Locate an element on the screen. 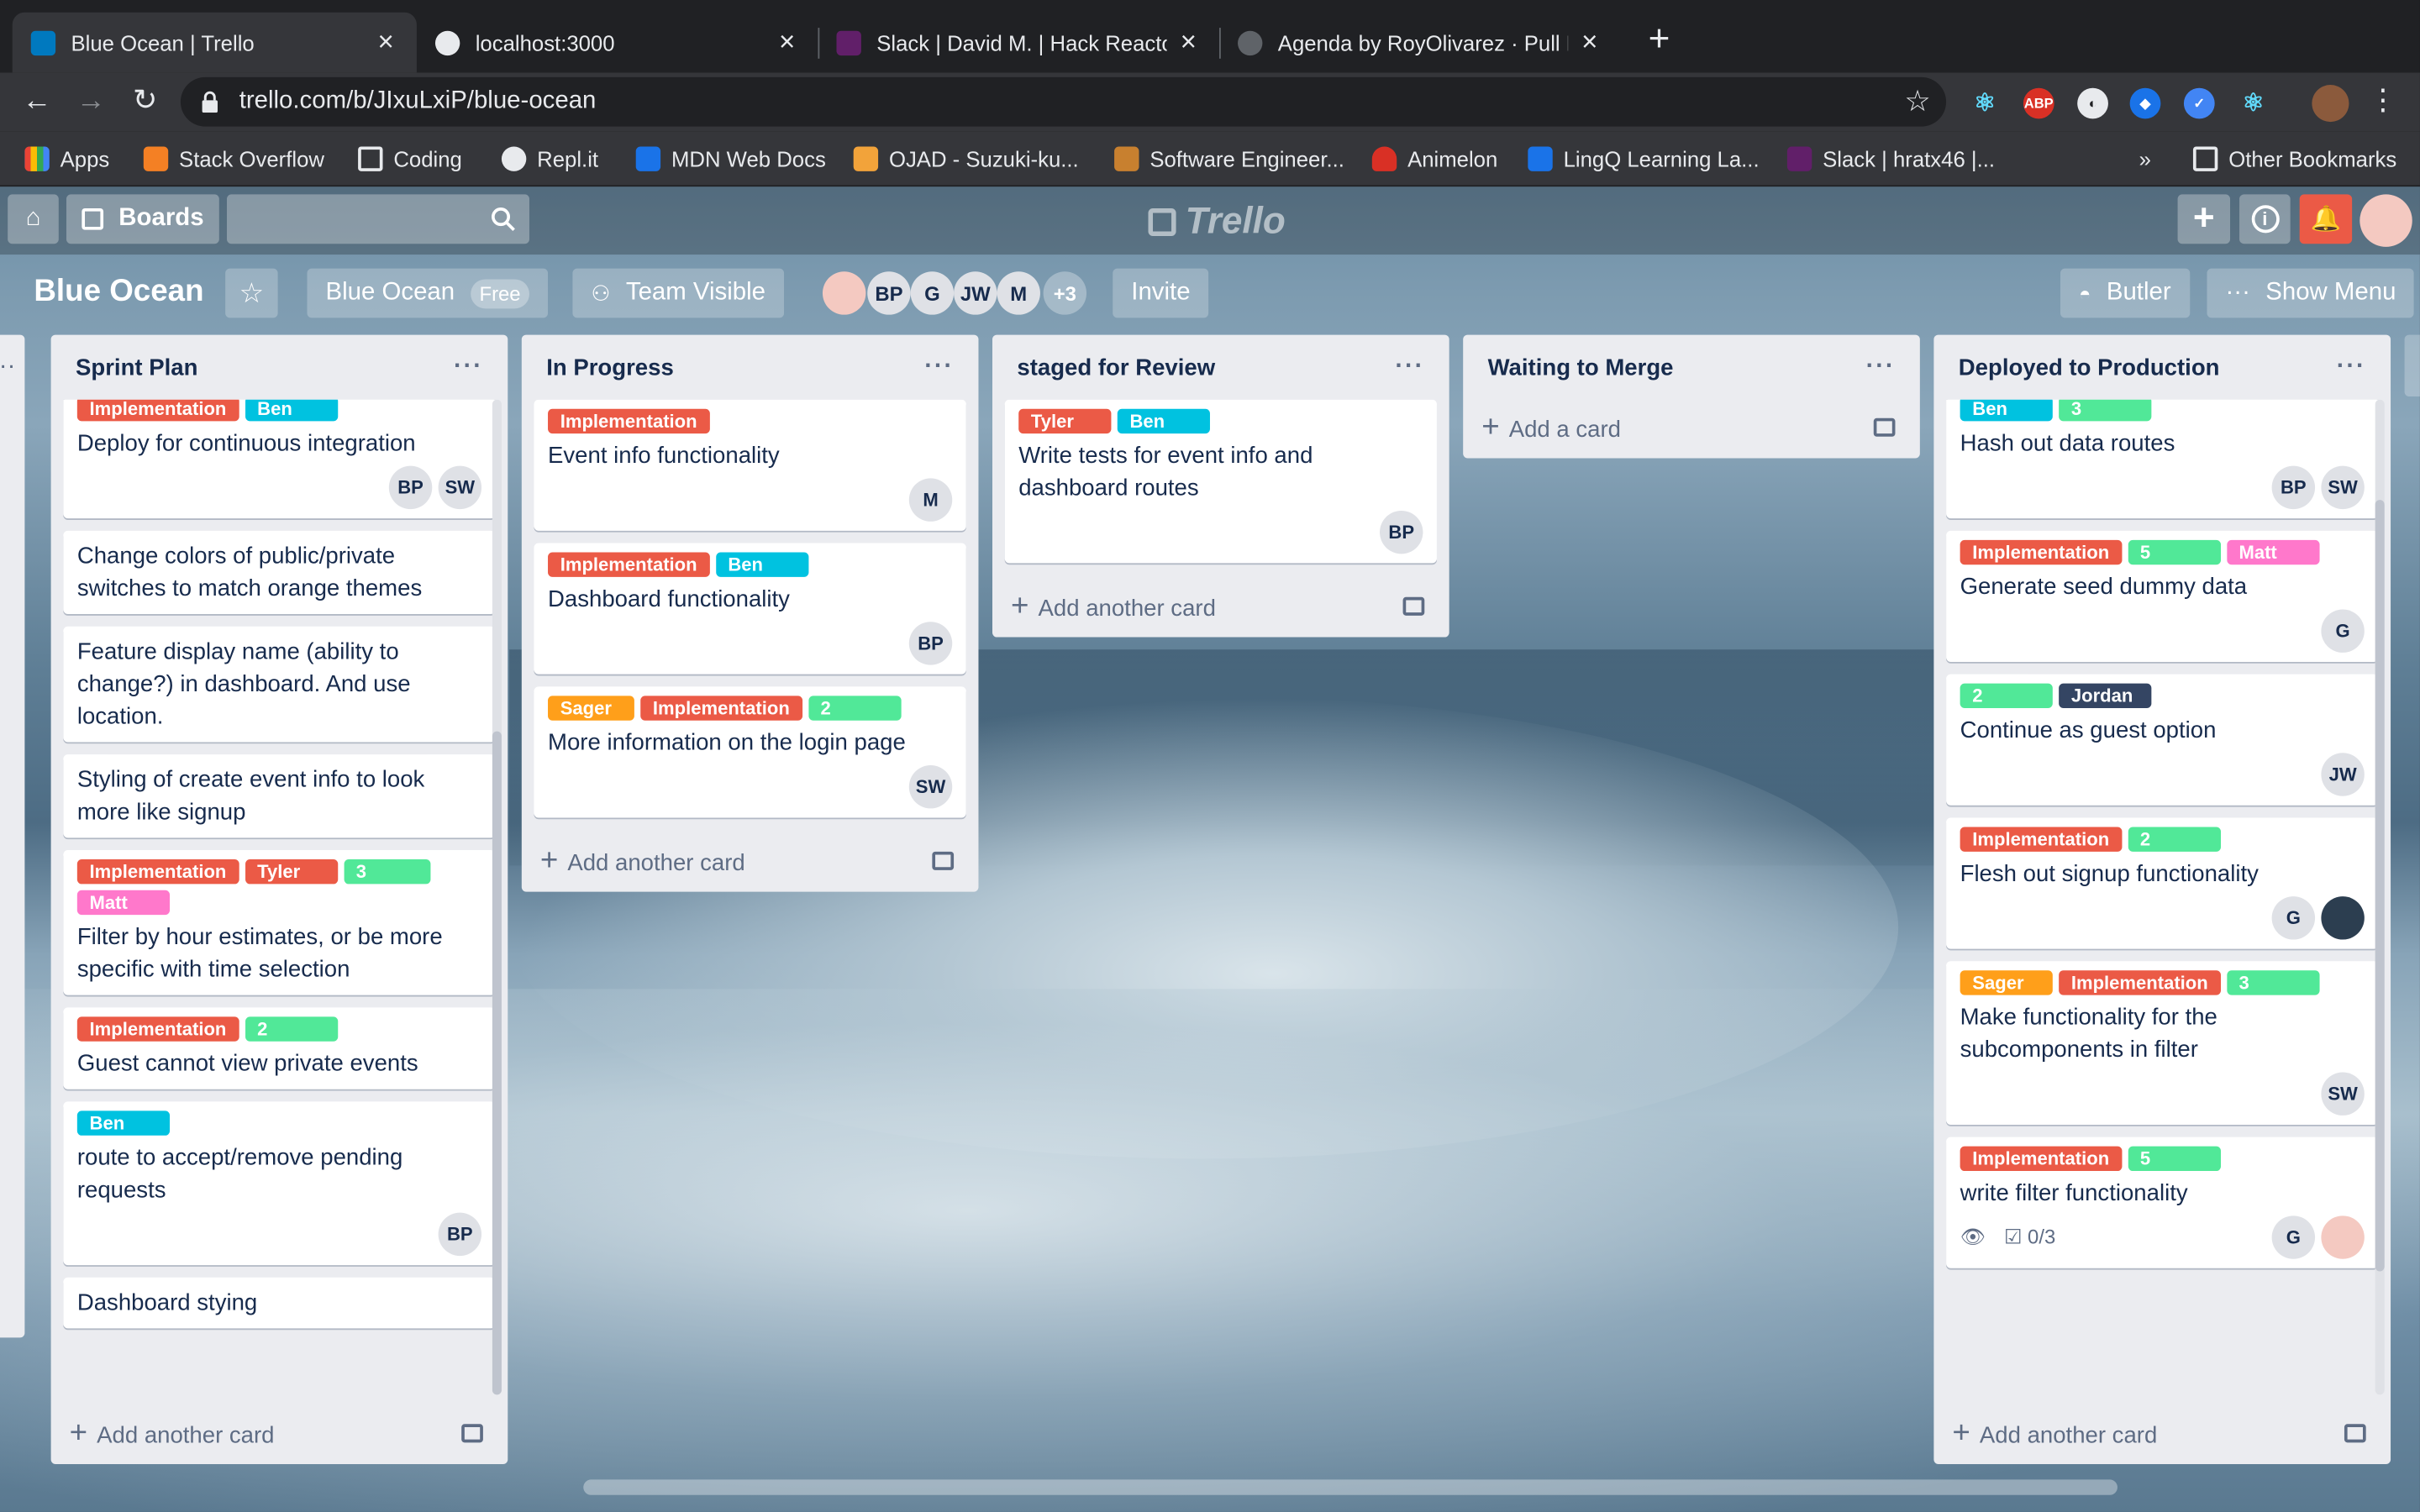 The width and height of the screenshot is (2420, 1512). show-menu-button: ··· Show Menu is located at coordinates (2311, 293).